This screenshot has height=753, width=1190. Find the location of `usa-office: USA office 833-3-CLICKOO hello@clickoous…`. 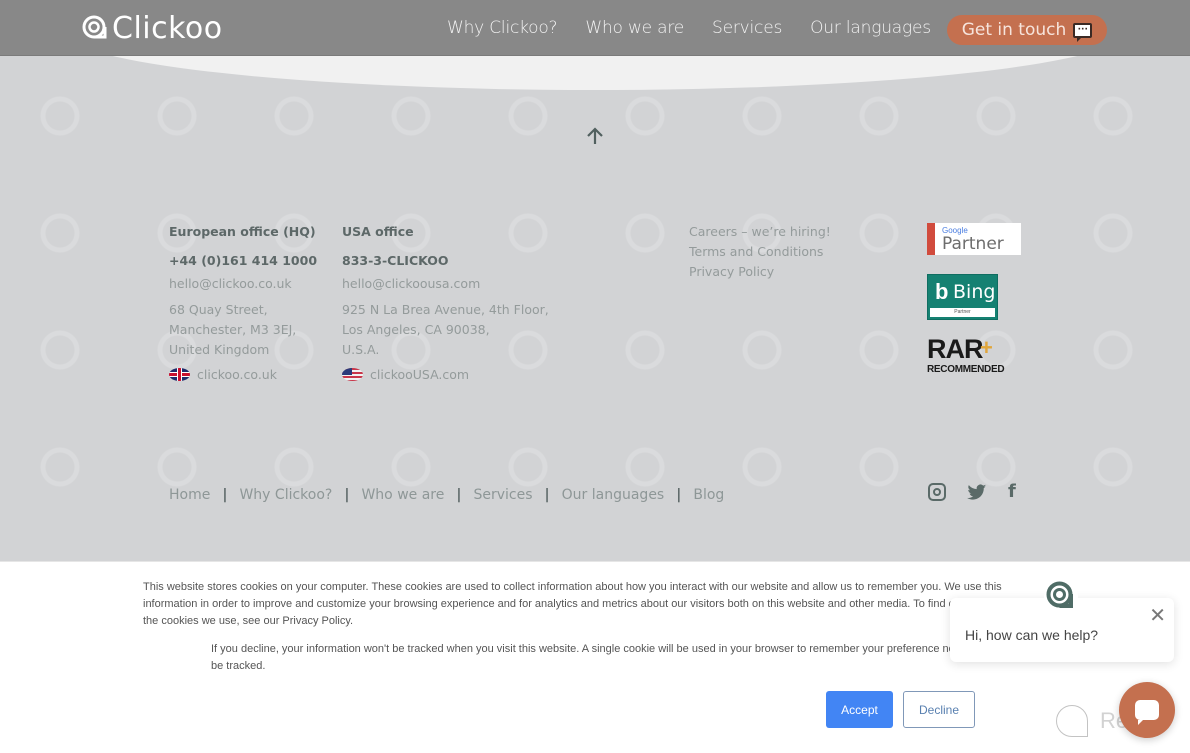

usa-office: USA office 833-3-CLICKOO hello@clickoous… is located at coordinates (445, 303).